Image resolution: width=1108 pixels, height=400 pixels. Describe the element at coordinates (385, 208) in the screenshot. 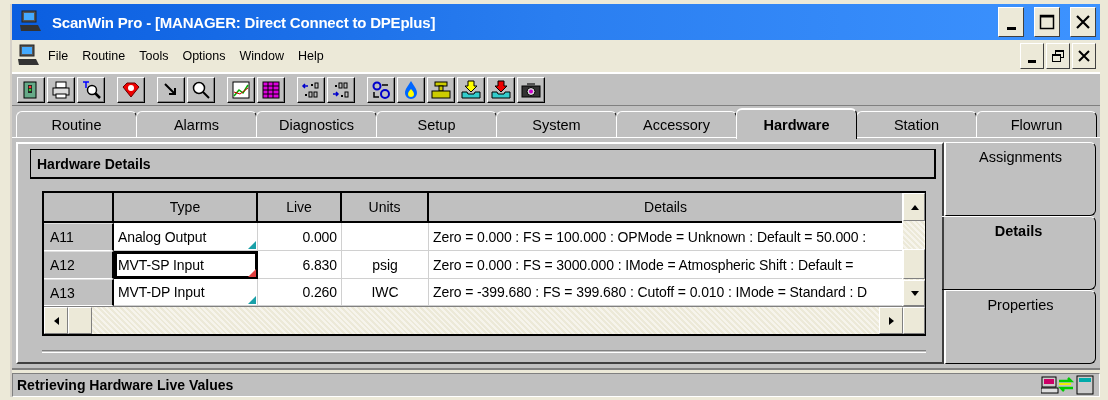

I see `column-header: Units` at that location.